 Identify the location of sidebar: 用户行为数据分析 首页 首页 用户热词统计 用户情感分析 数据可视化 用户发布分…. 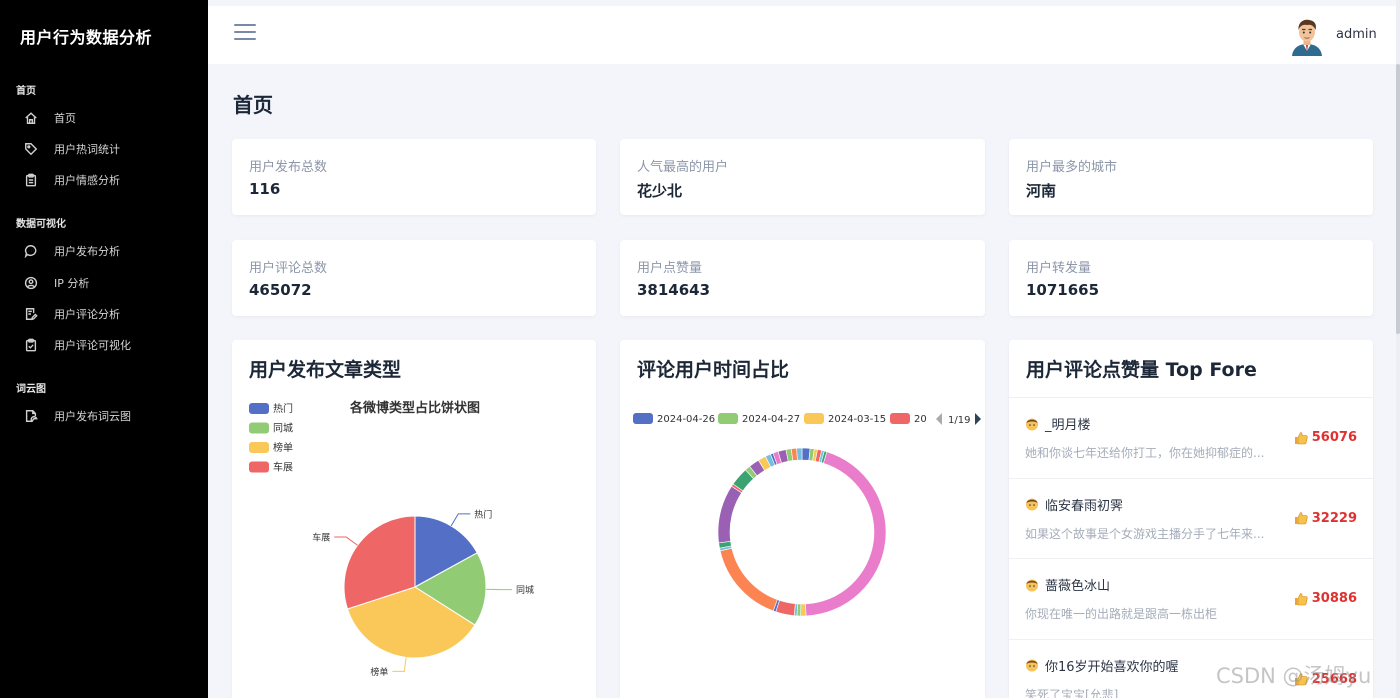
(104, 349).